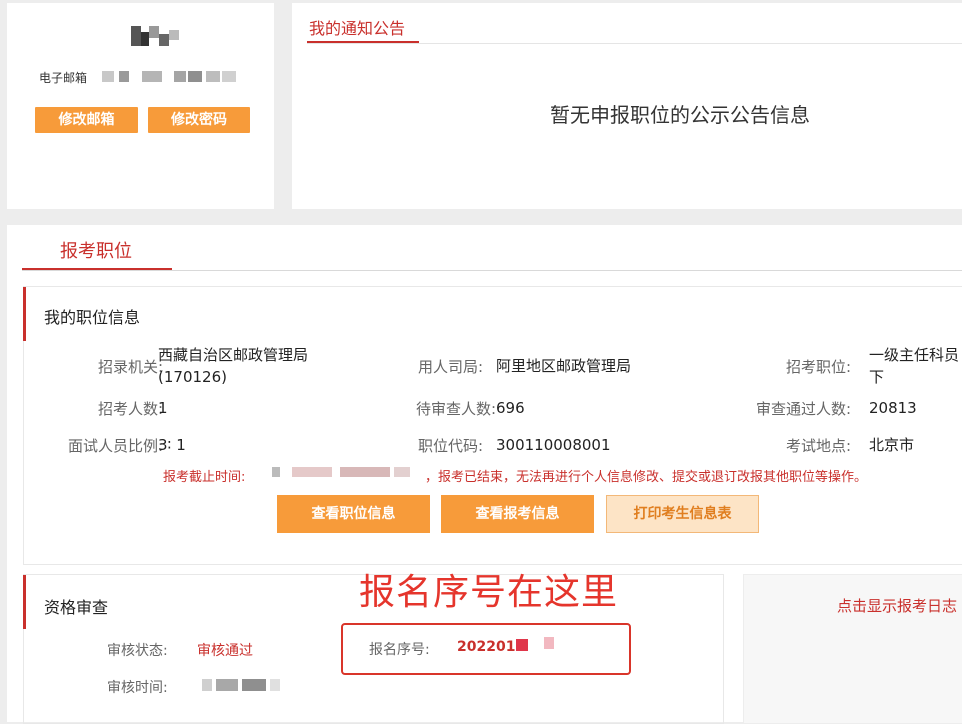 This screenshot has height=724, width=962. I want to click on print-form-button: 打印考生信息表, so click(682, 514).